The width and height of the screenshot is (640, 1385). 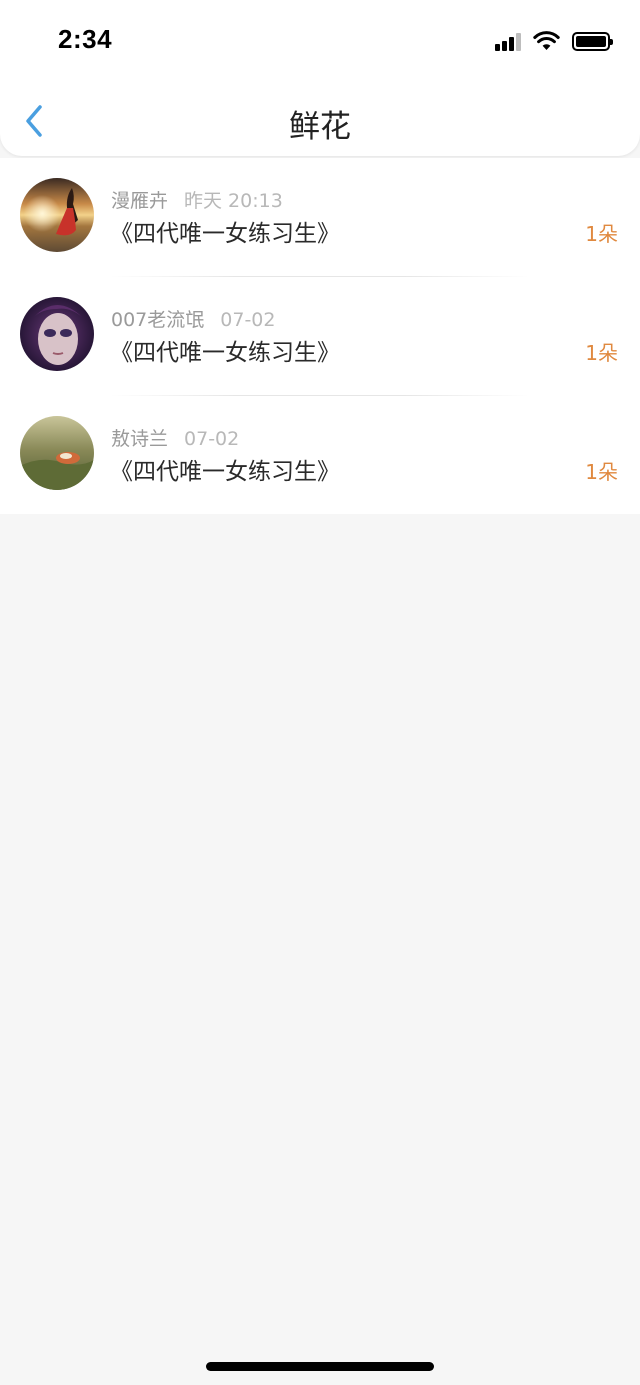 What do you see at coordinates (509, 41) in the screenshot?
I see `cellular-signal-icon` at bounding box center [509, 41].